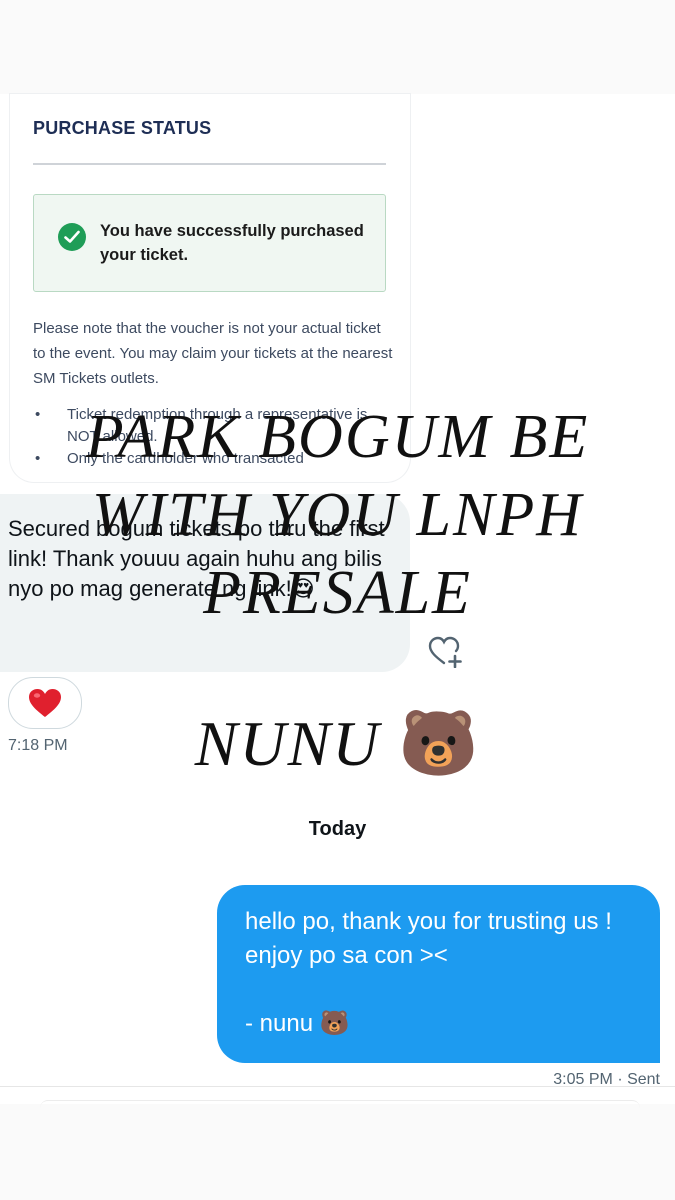 This screenshot has height=1200, width=675. I want to click on story-signature-overlay: NUNU 🐻, so click(337, 744).